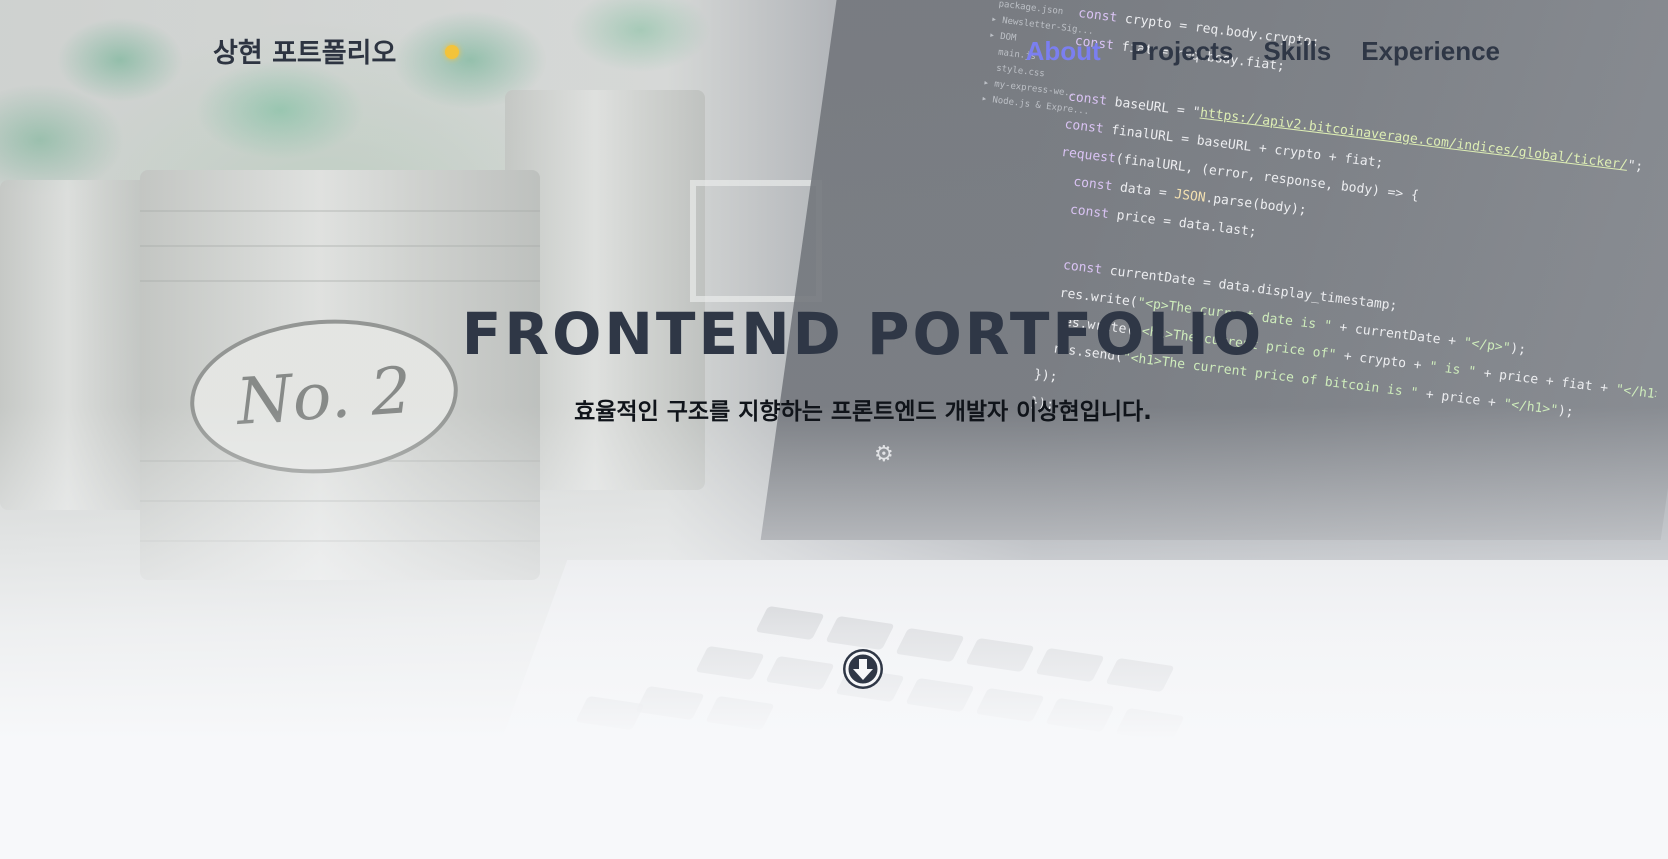  I want to click on sun-icon, so click(452, 52).